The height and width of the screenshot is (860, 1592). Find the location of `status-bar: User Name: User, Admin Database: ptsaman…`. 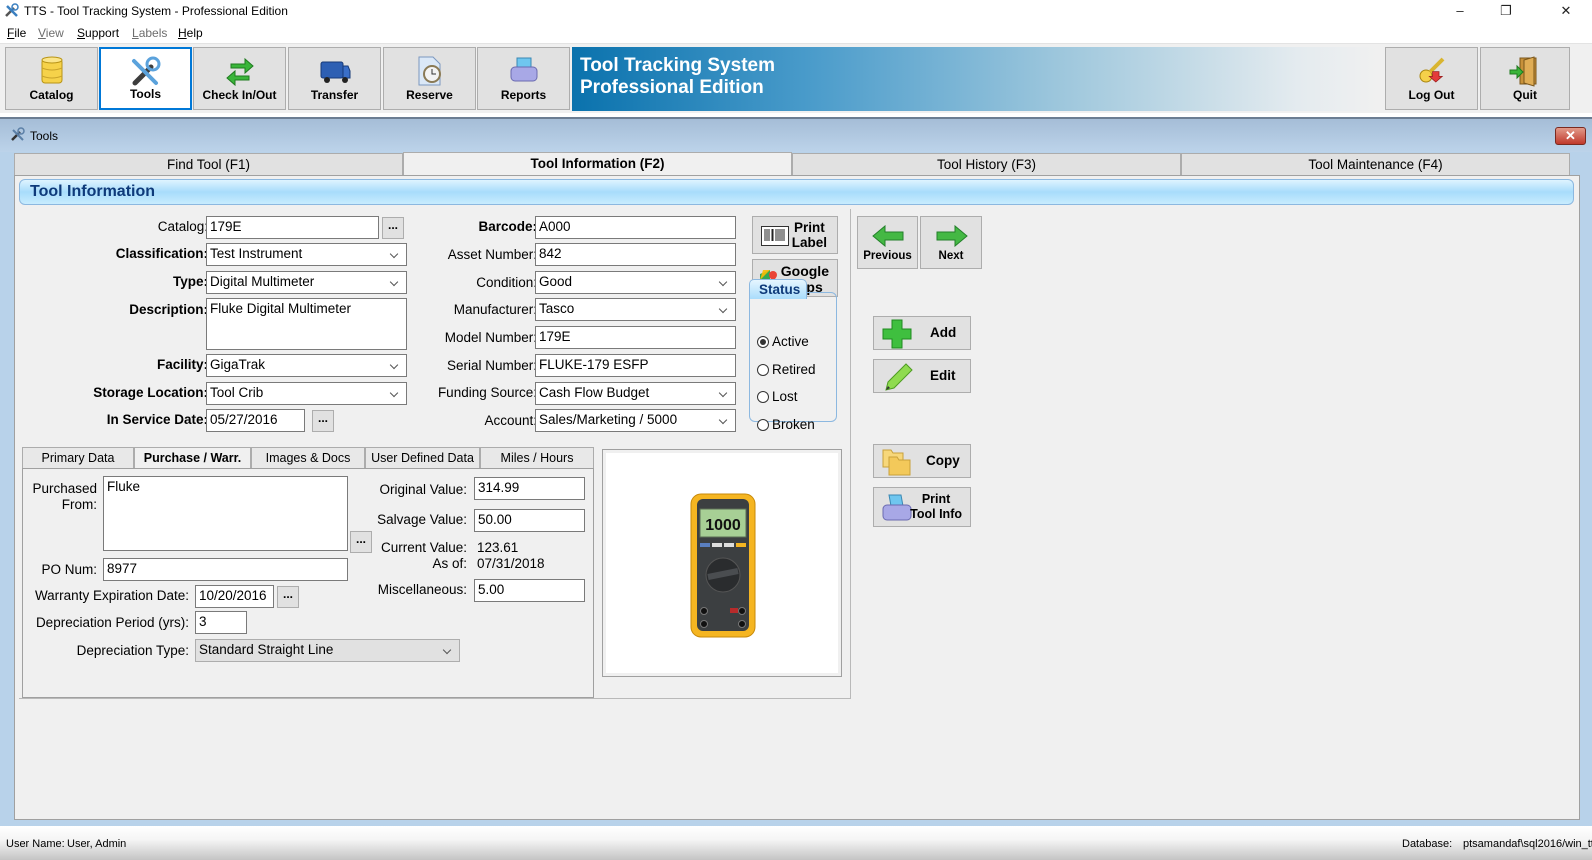

status-bar: User Name: User, Admin Database: ptsaman… is located at coordinates (796, 843).